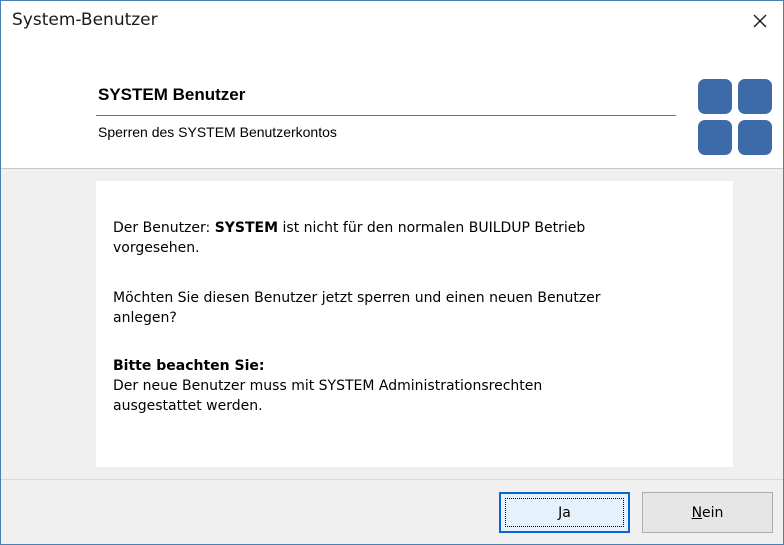 The image size is (784, 545). I want to click on four-squares-logo-icon, so click(735, 117).